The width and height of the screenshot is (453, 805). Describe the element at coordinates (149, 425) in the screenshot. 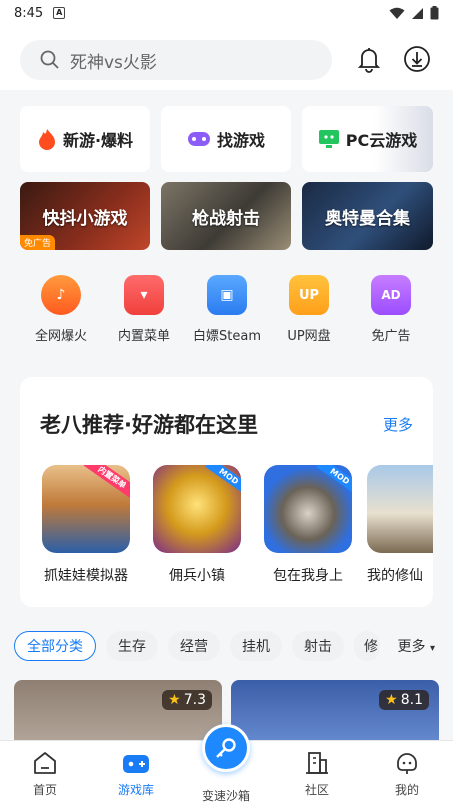

I see `recommend-title: 老八推荐·好游都在这里` at that location.